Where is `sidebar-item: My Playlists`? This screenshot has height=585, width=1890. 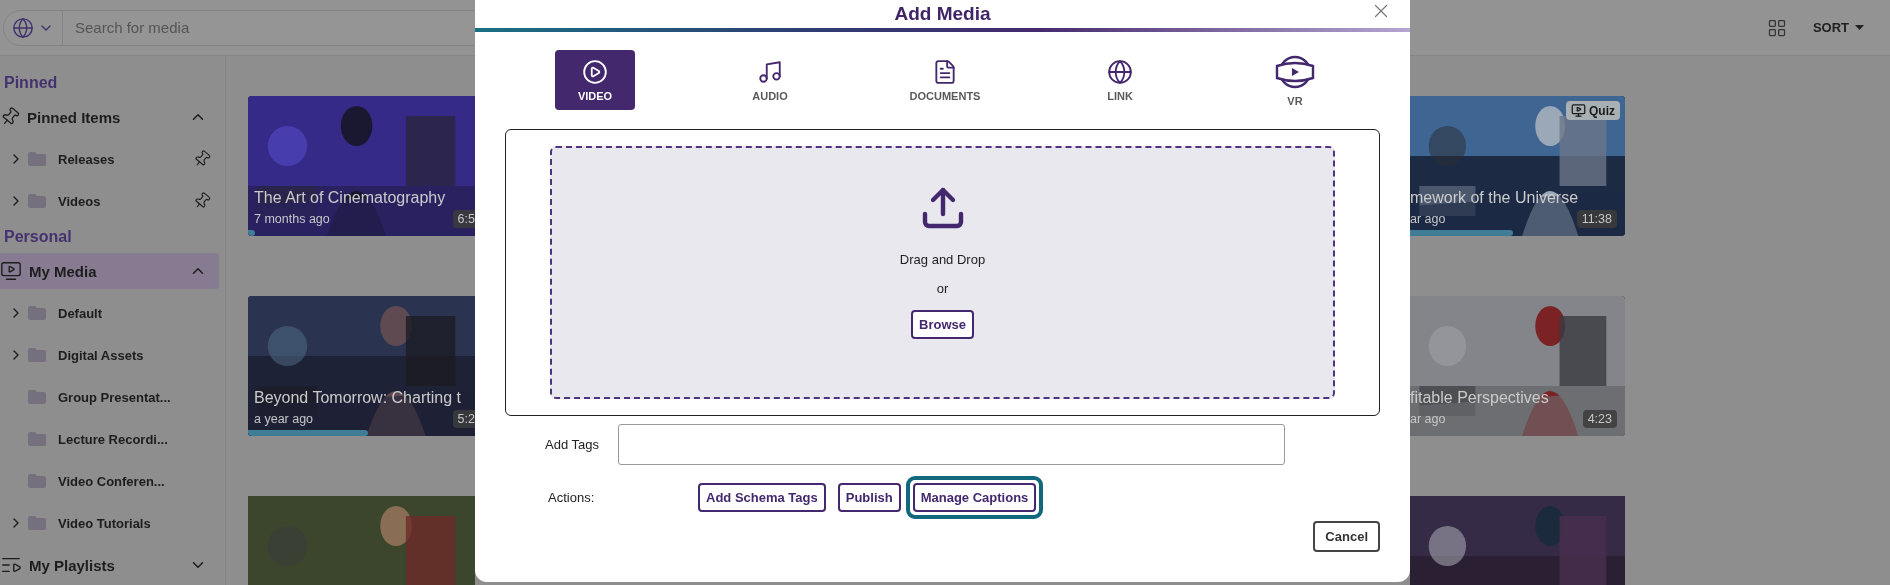 sidebar-item: My Playlists is located at coordinates (109, 565).